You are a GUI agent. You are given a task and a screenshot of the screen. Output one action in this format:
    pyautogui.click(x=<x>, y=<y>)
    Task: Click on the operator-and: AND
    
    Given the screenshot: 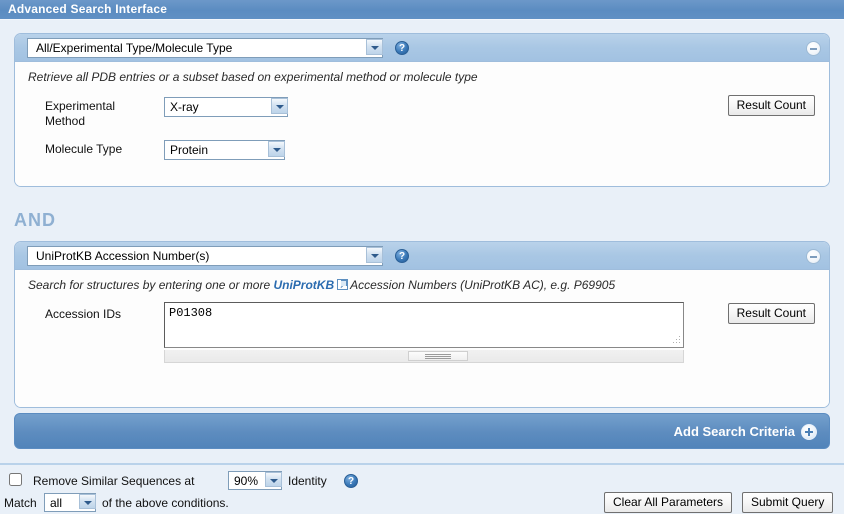 What is the action you would take?
    pyautogui.click(x=35, y=220)
    